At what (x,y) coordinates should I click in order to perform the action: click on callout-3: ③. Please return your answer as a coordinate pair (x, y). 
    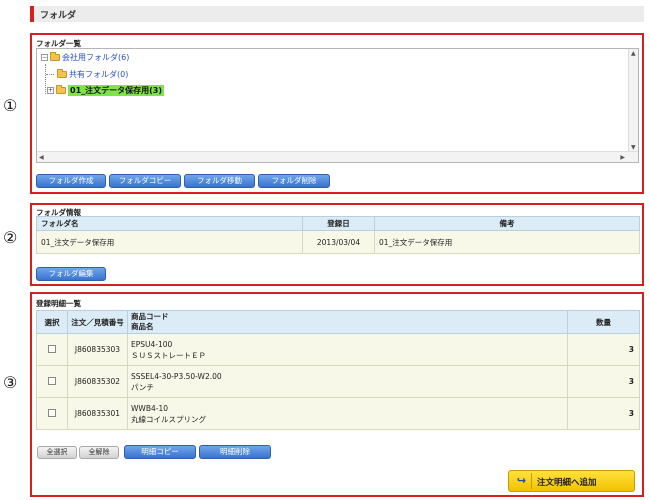
    Looking at the image, I should click on (10, 382).